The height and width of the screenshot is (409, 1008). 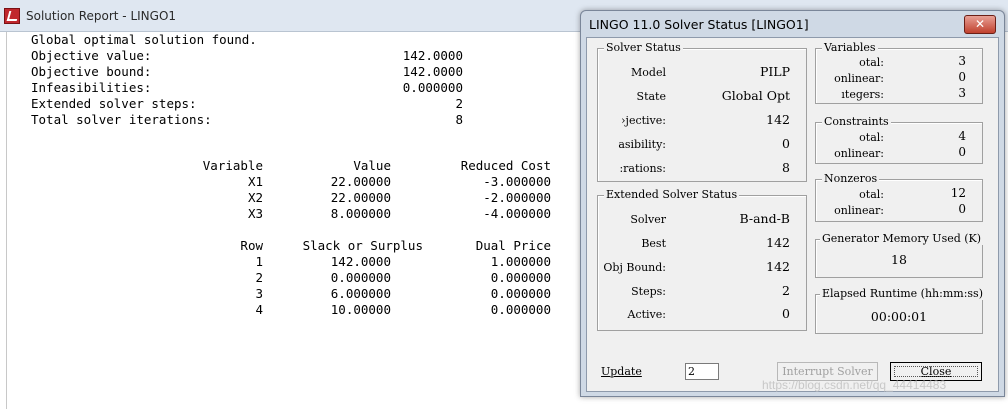 What do you see at coordinates (648, 72) in the screenshot?
I see `status-label-model: Model` at bounding box center [648, 72].